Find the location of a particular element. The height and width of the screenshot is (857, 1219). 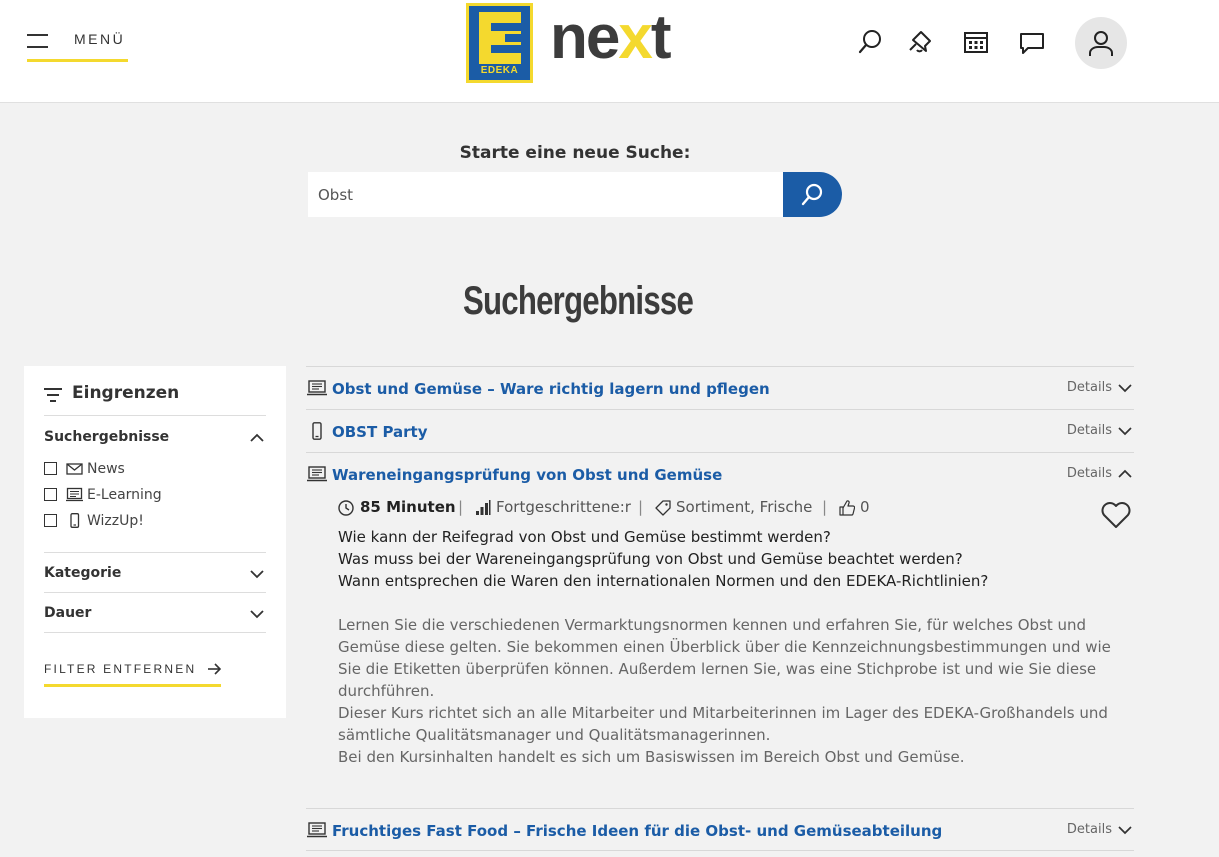

edeka-e-mark is located at coordinates (500, 38).